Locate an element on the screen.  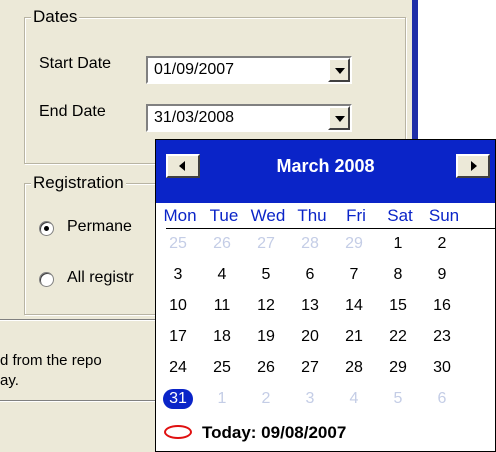
day-cell: 15 is located at coordinates (398, 306).